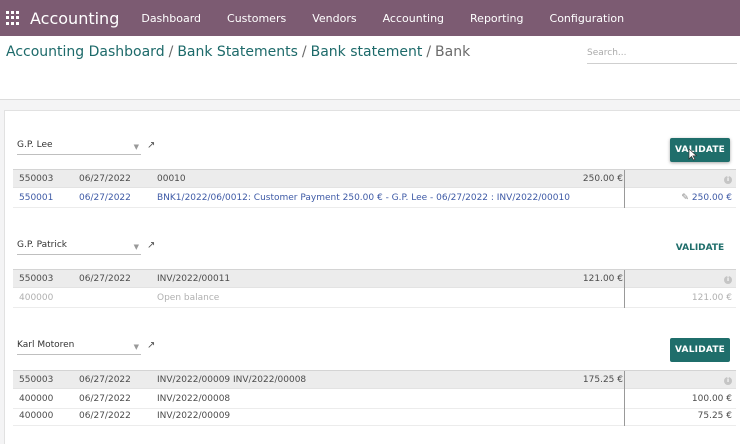 The image size is (740, 444). Describe the element at coordinates (79, 147) in the screenshot. I see `partner-field: G.P. Lee ▼` at that location.